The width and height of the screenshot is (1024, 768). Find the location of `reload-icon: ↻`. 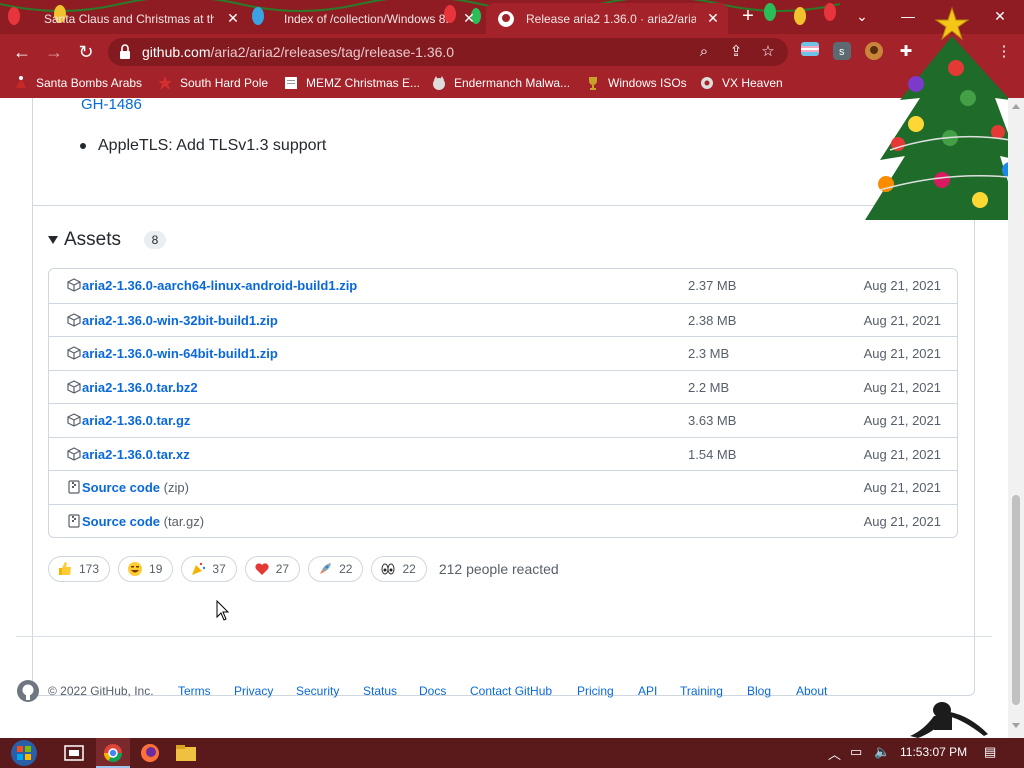

reload-icon: ↻ is located at coordinates (86, 52).